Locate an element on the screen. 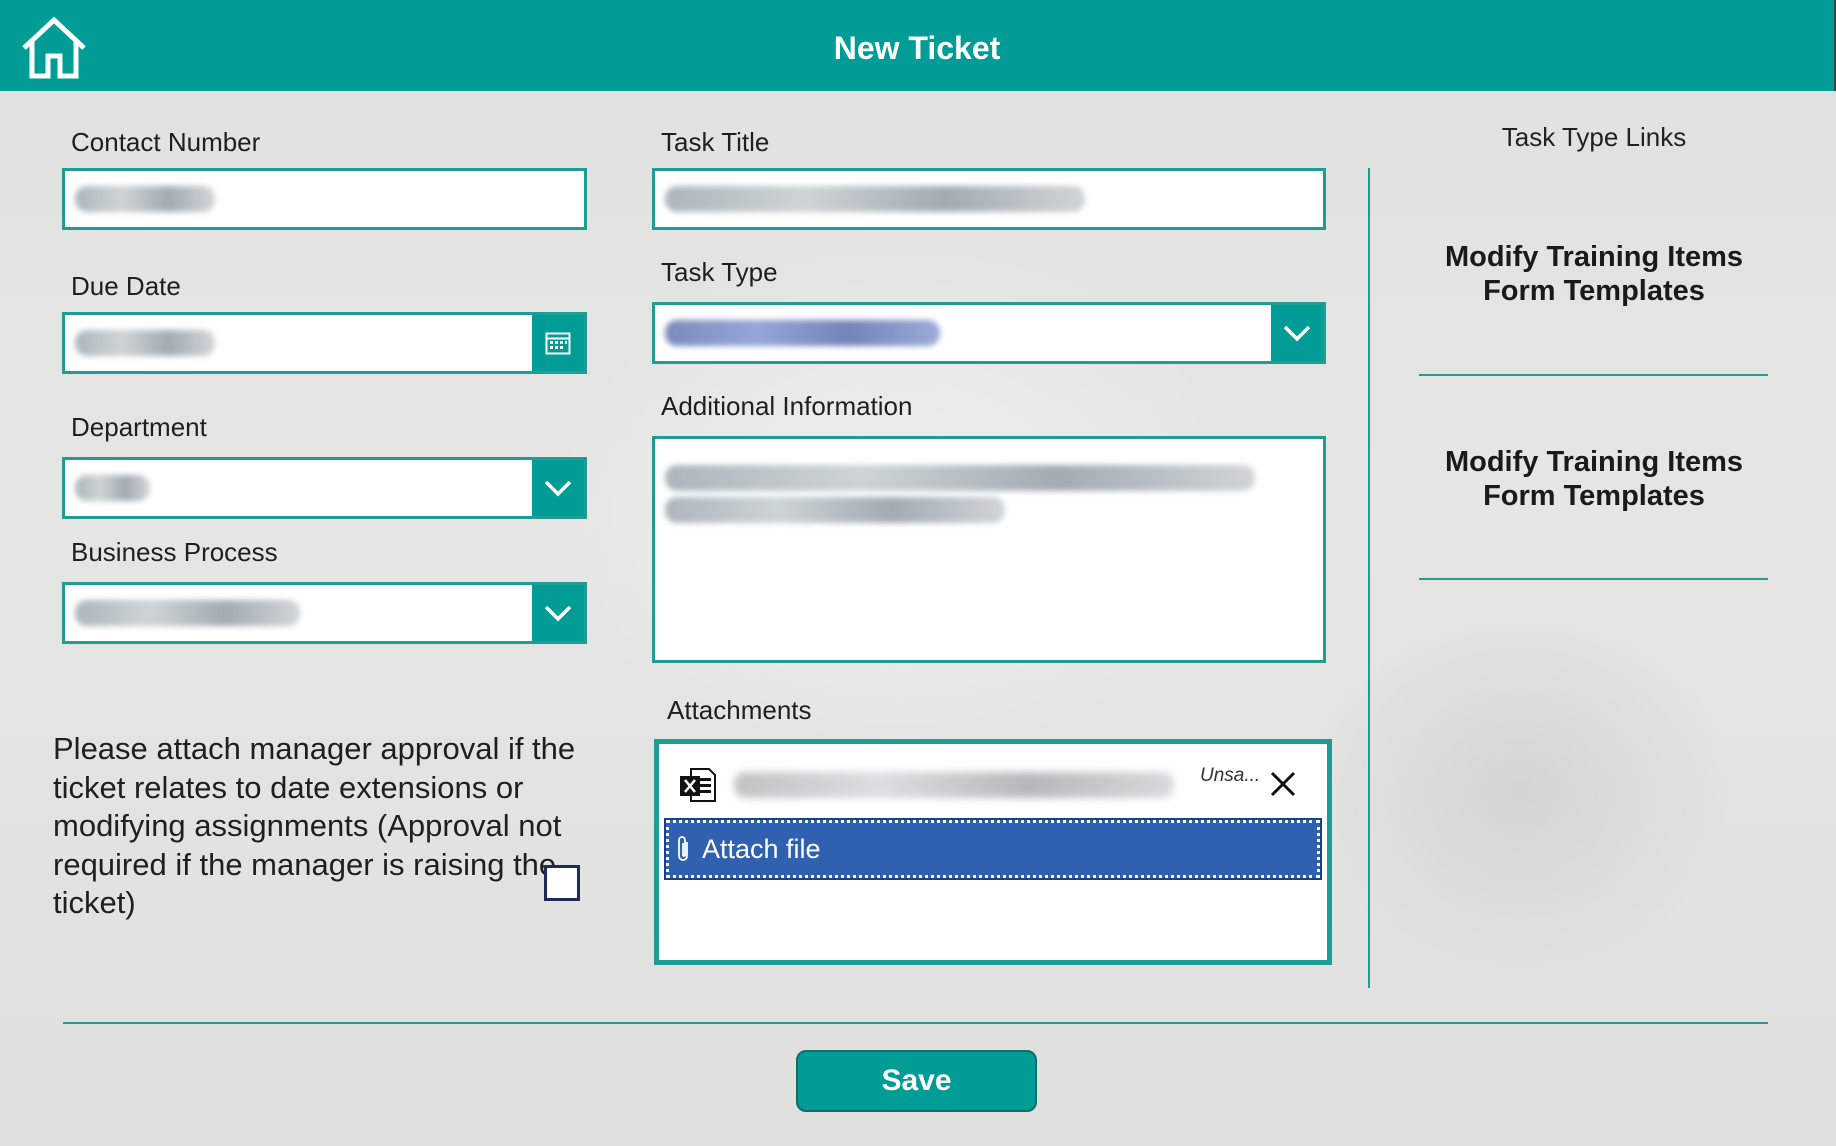 The width and height of the screenshot is (1836, 1146). page-title: New Ticket is located at coordinates (917, 48).